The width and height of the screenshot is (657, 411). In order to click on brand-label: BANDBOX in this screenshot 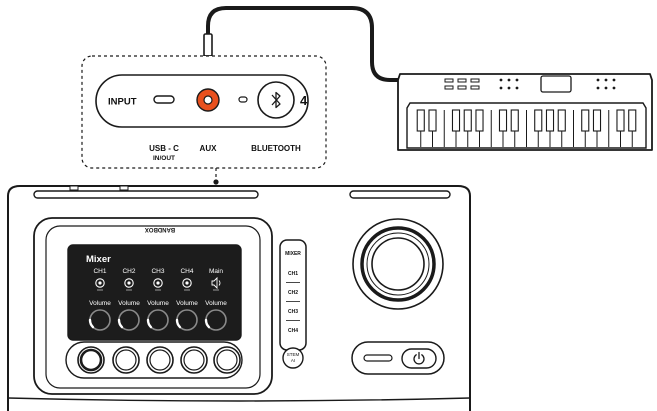, I will do `click(160, 229)`.